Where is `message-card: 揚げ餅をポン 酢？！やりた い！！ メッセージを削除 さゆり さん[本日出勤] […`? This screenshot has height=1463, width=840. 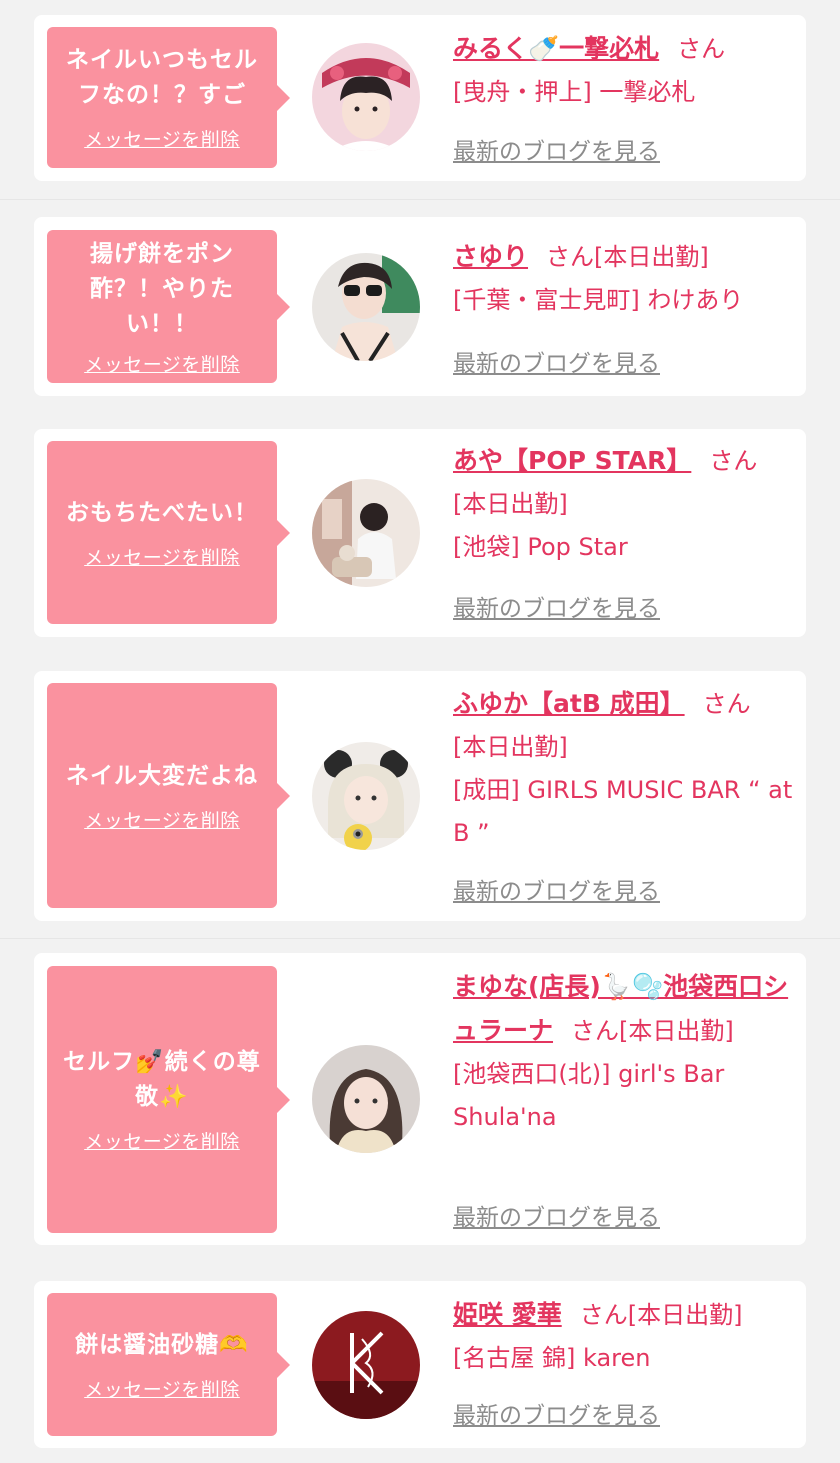
message-card: 揚げ餅をポン 酢？！やりた い！！ メッセージを削除 さゆり さん[本日出勤] [… is located at coordinates (420, 306).